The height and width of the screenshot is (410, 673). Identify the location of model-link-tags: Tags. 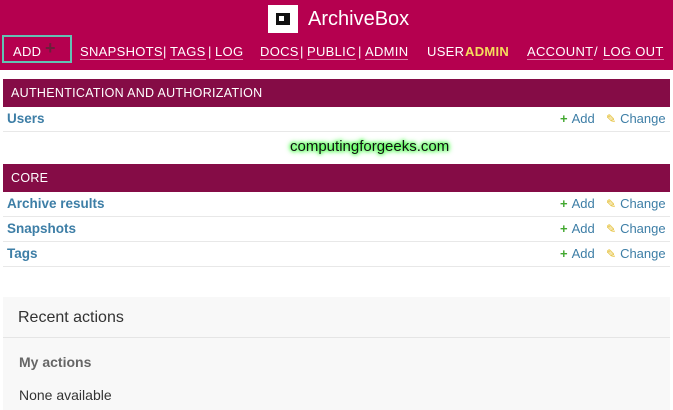
(22, 253).